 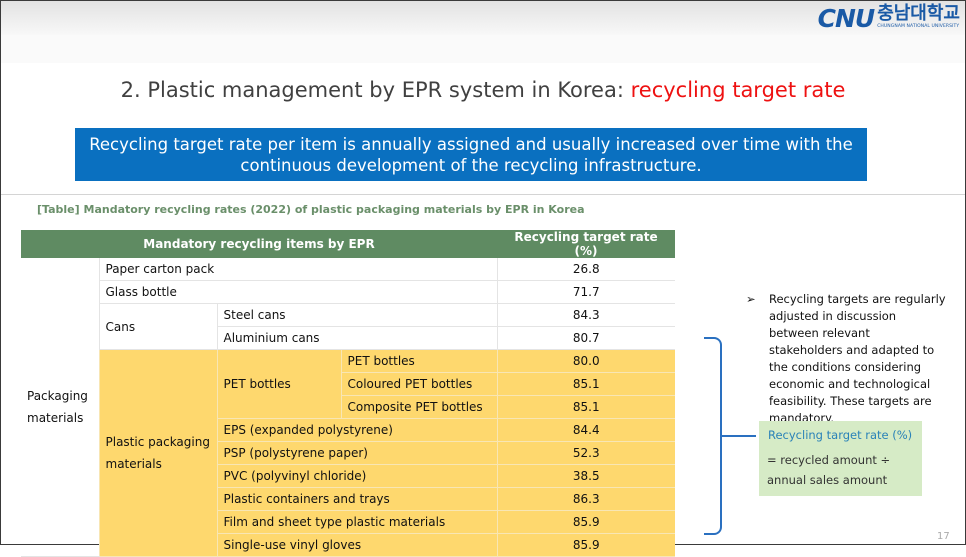 What do you see at coordinates (827, 480) in the screenshot?
I see `formula-line-2: annual sales amount` at bounding box center [827, 480].